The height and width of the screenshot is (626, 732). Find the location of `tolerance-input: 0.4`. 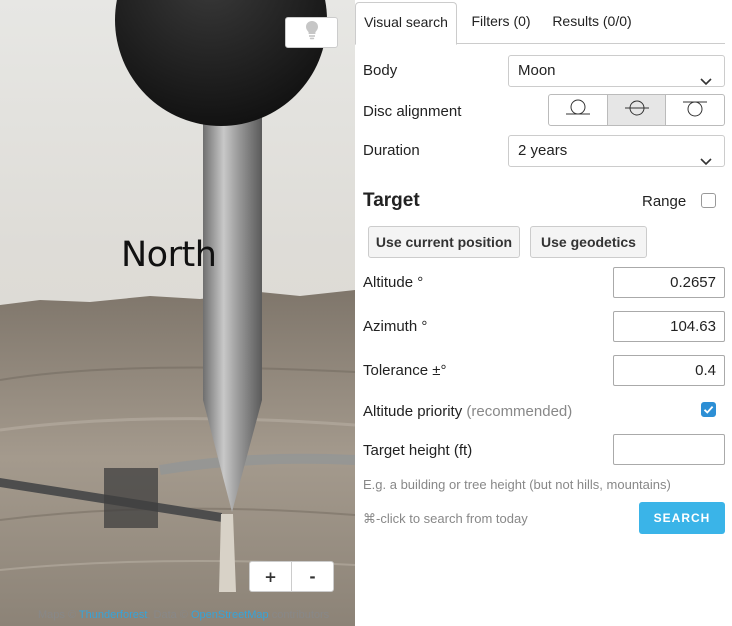

tolerance-input: 0.4 is located at coordinates (669, 370).